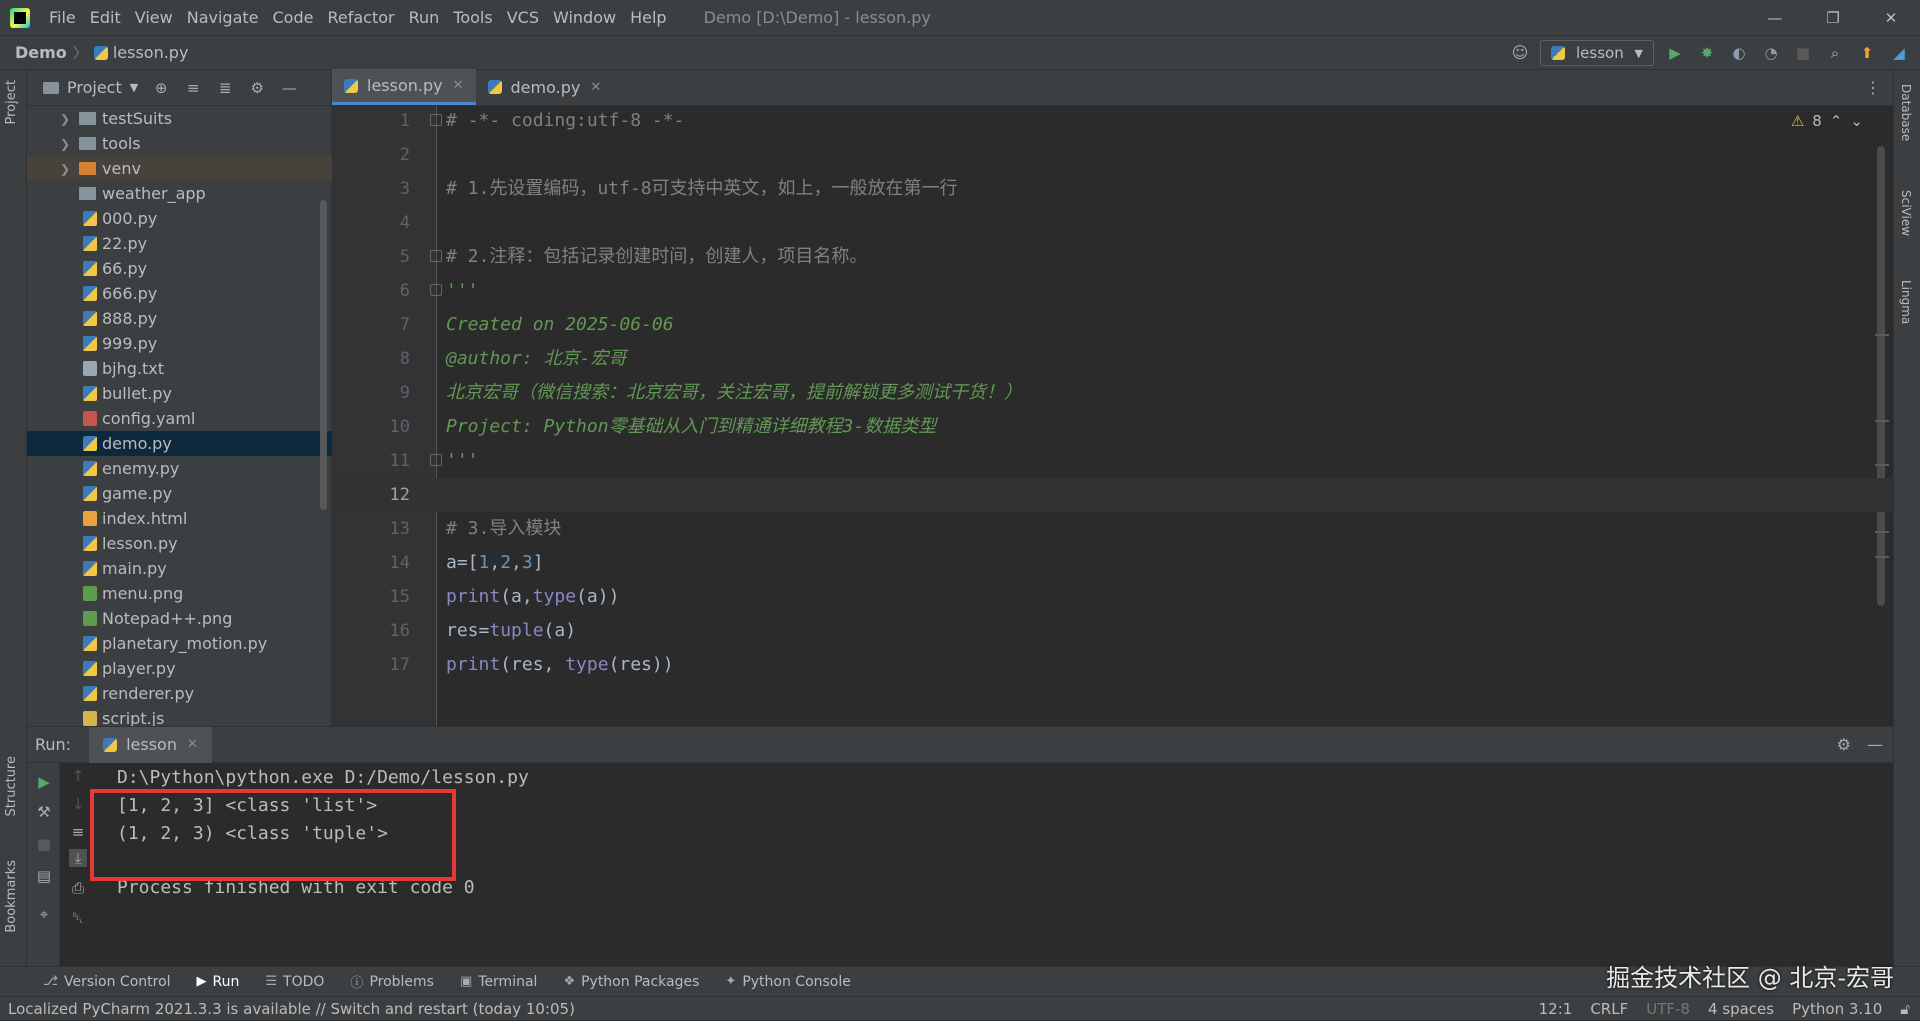 This screenshot has width=1920, height=1021. Describe the element at coordinates (44, 782) in the screenshot. I see `rerun-icon: ▶` at that location.